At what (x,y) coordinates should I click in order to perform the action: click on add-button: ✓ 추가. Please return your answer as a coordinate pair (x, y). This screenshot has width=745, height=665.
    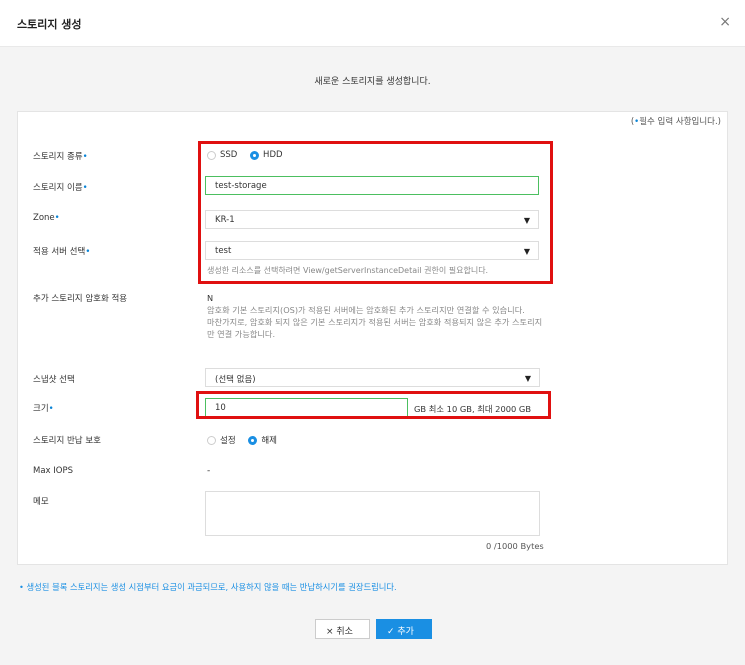
    Looking at the image, I should click on (404, 629).